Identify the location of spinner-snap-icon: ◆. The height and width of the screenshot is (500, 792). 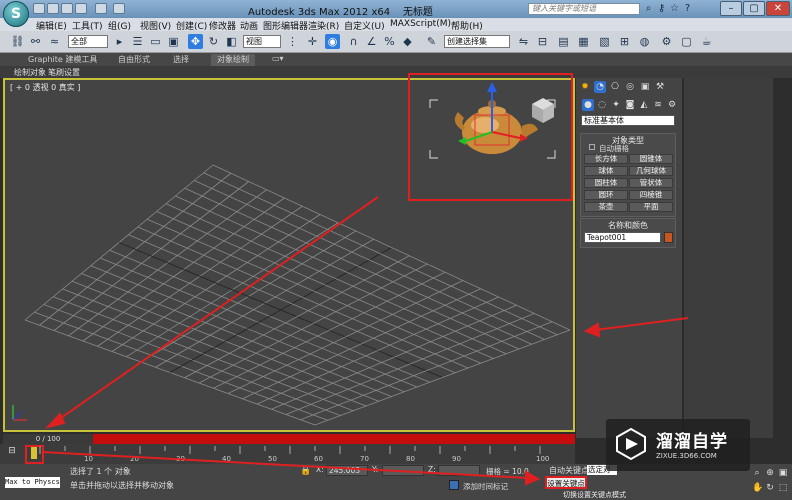
(407, 41).